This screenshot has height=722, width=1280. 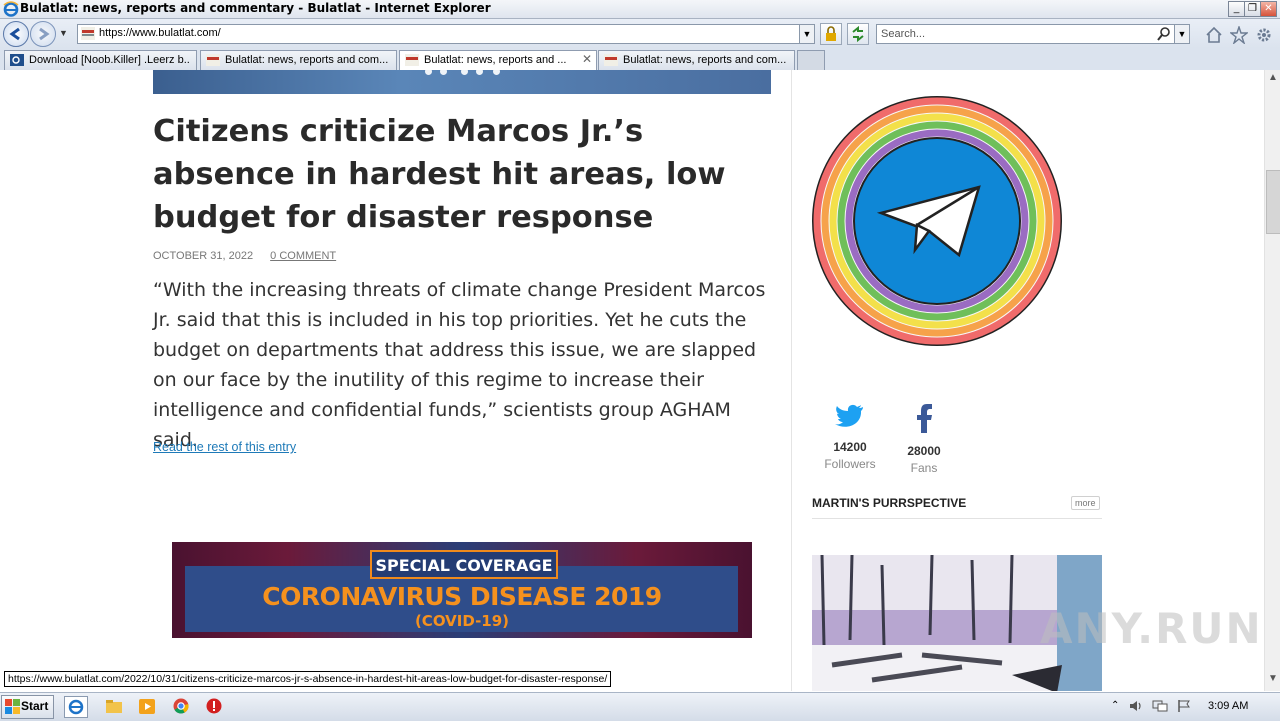 I want to click on taskbar, so click(x=640, y=706).